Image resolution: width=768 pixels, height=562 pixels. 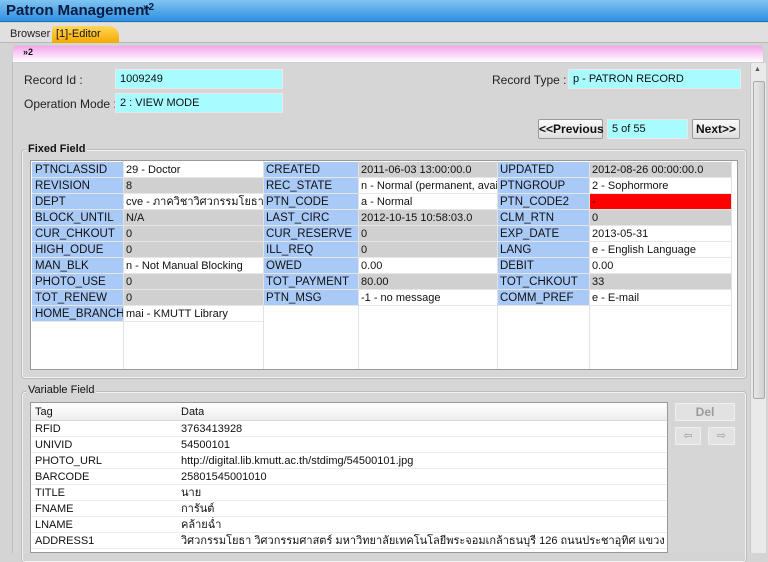 I want to click on move-right-button: ⇨, so click(x=721, y=436).